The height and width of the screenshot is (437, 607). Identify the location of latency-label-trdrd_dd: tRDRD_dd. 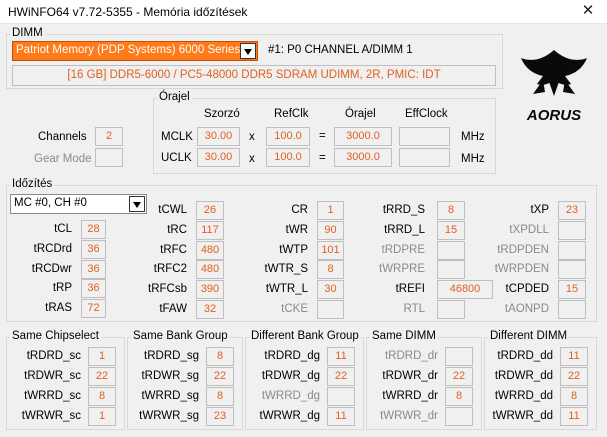
(525, 356).